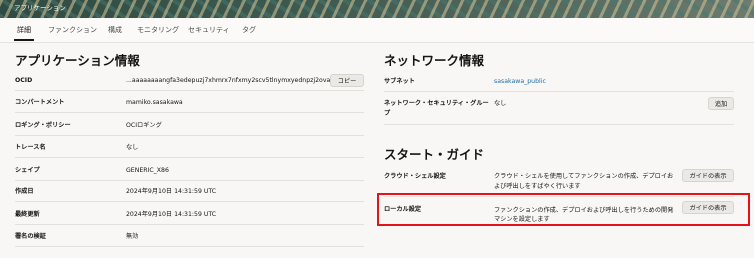  I want to click on signature-verification-value: 無効, so click(132, 236).